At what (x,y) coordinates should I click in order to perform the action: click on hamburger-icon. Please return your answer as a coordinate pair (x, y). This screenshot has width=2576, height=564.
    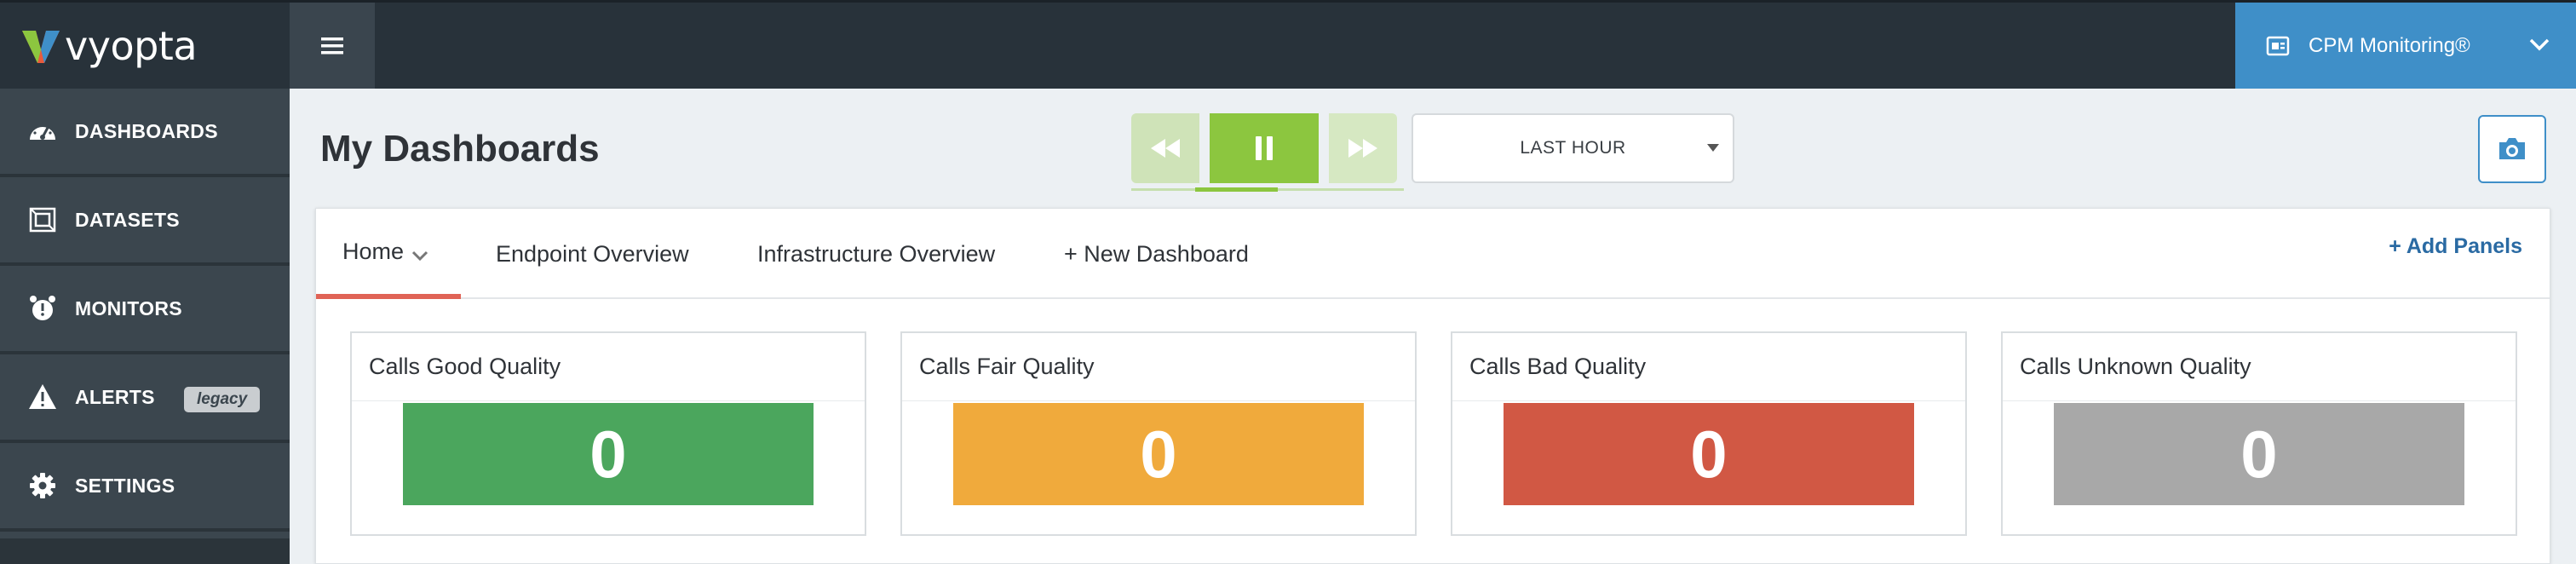
    Looking at the image, I should click on (332, 45).